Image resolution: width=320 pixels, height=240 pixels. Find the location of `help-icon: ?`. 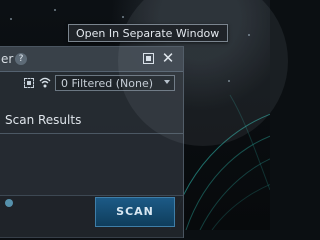

help-icon: ? is located at coordinates (21, 59).